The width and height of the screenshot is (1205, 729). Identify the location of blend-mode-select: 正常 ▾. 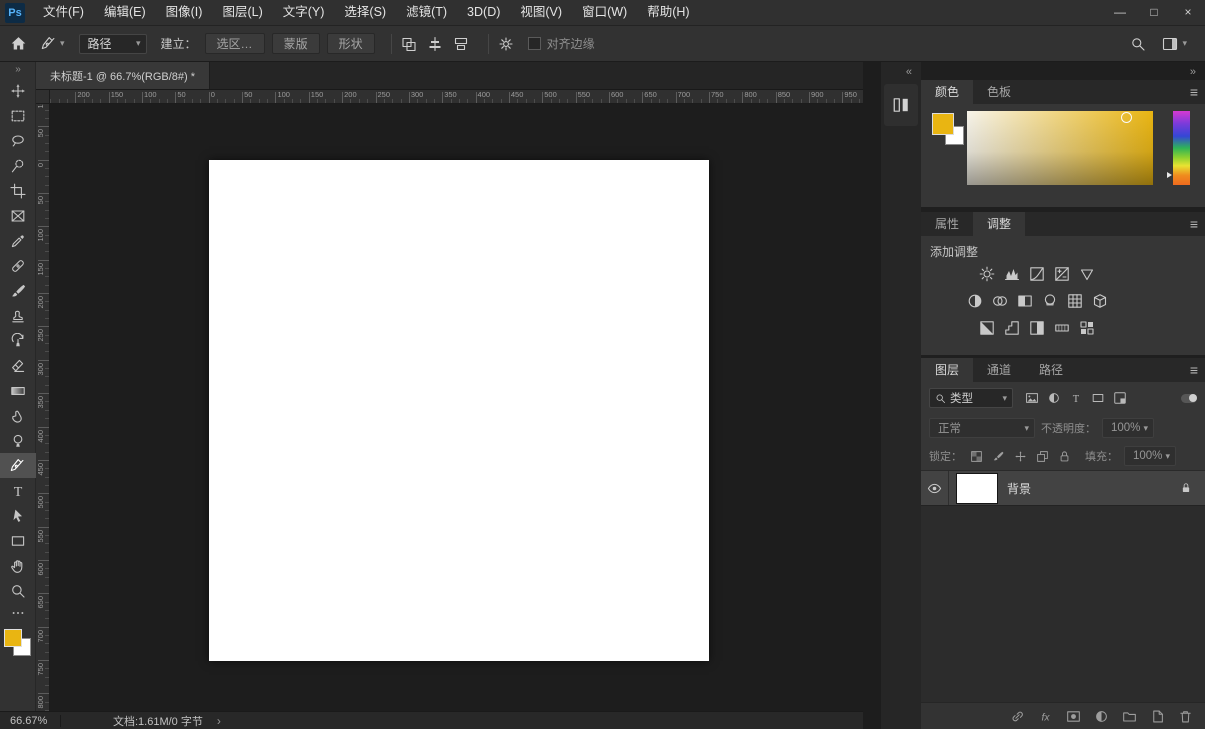
(982, 428).